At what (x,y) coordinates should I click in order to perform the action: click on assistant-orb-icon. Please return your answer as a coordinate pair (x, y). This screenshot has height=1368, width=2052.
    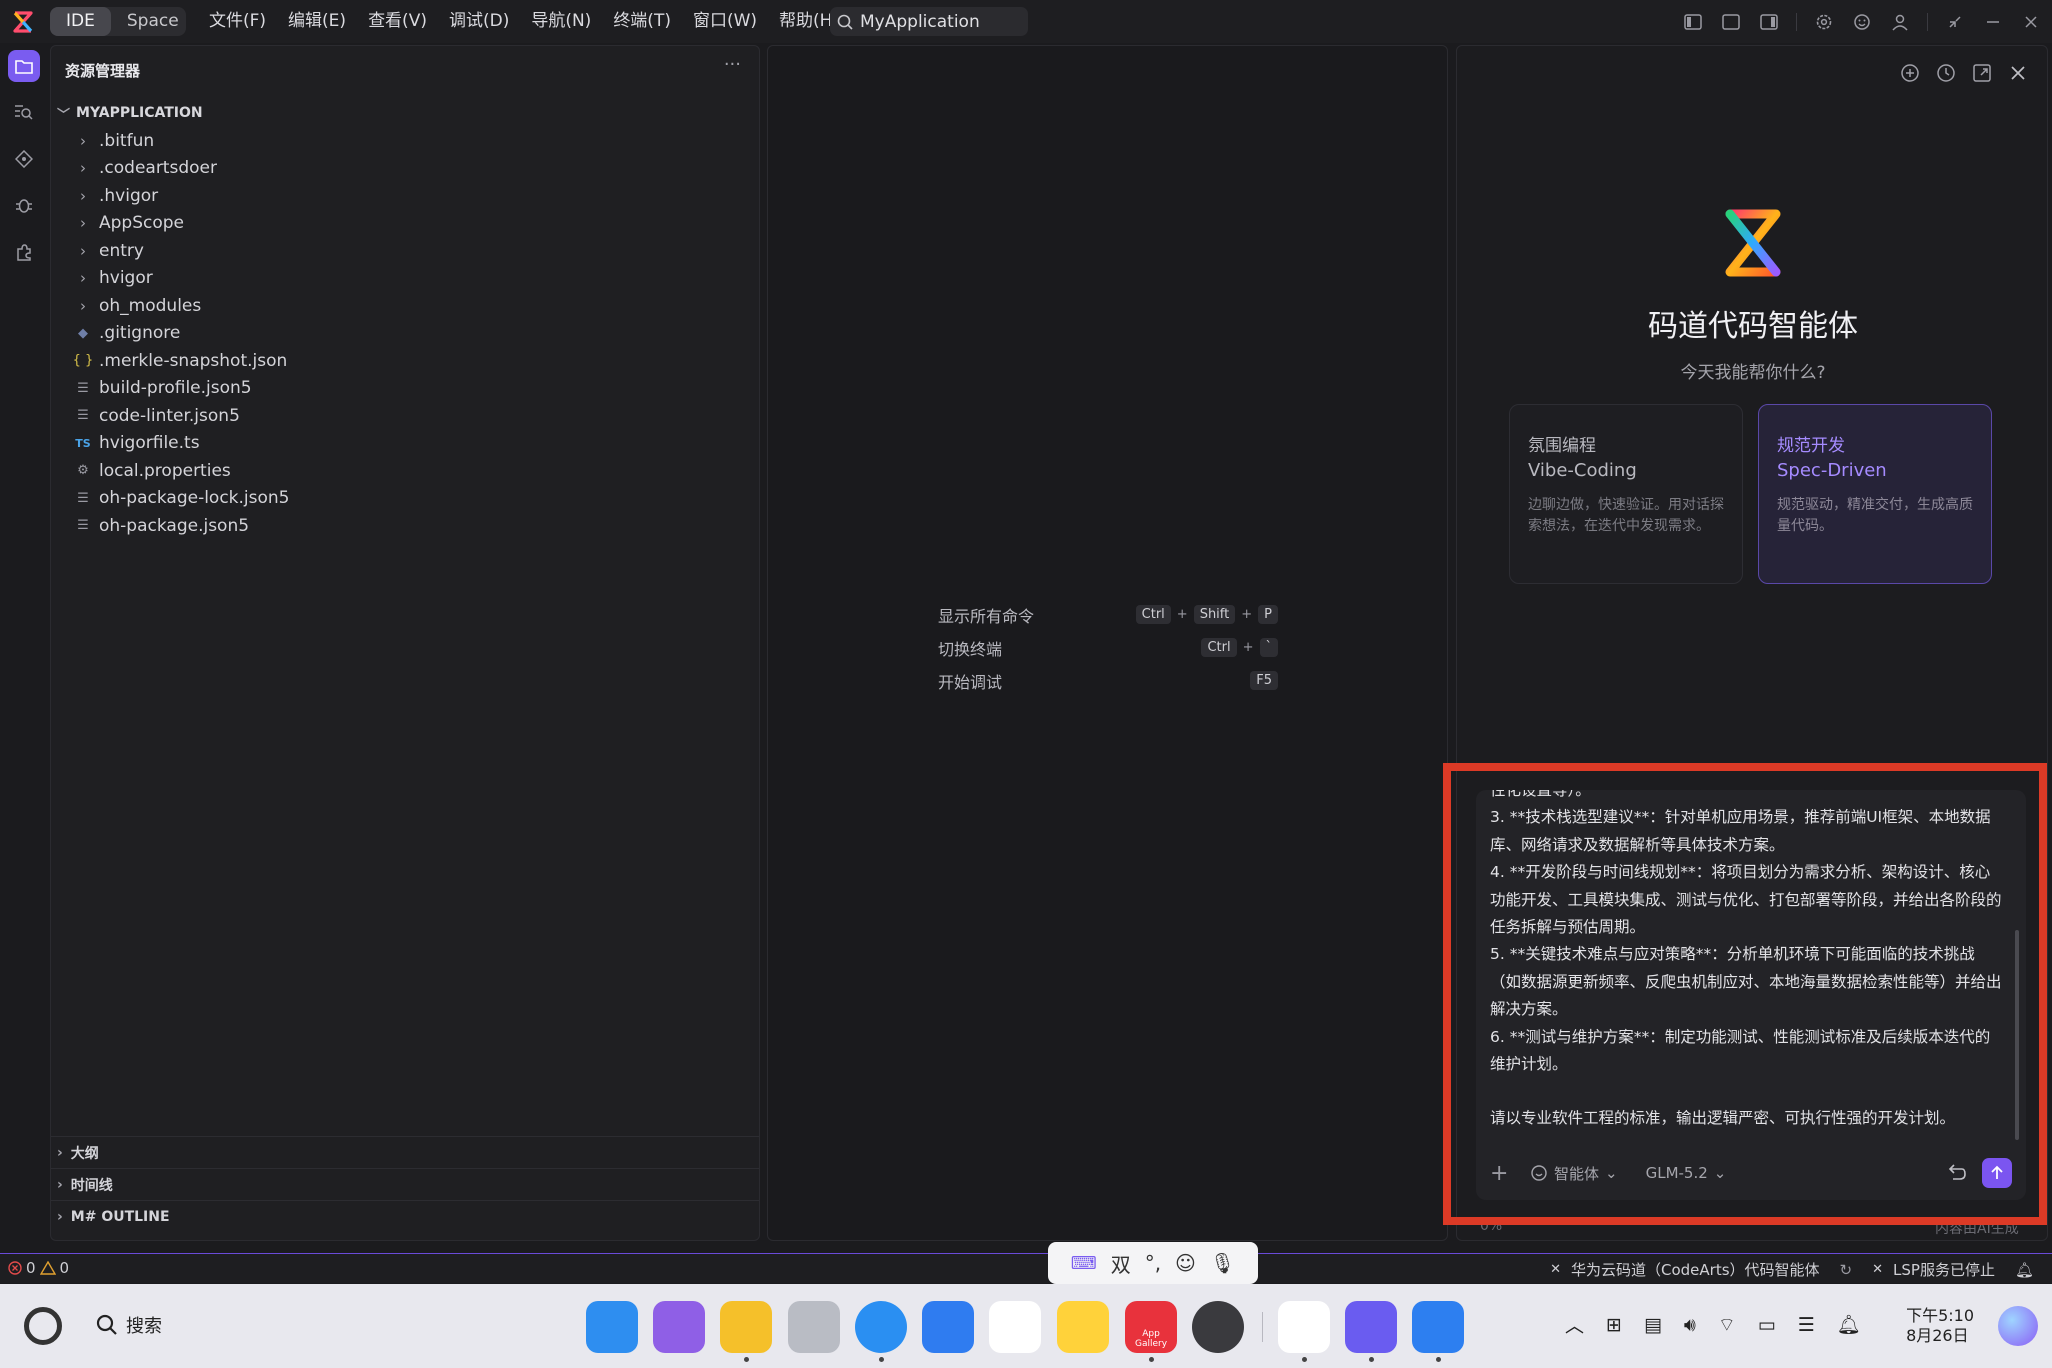
    Looking at the image, I should click on (2018, 1326).